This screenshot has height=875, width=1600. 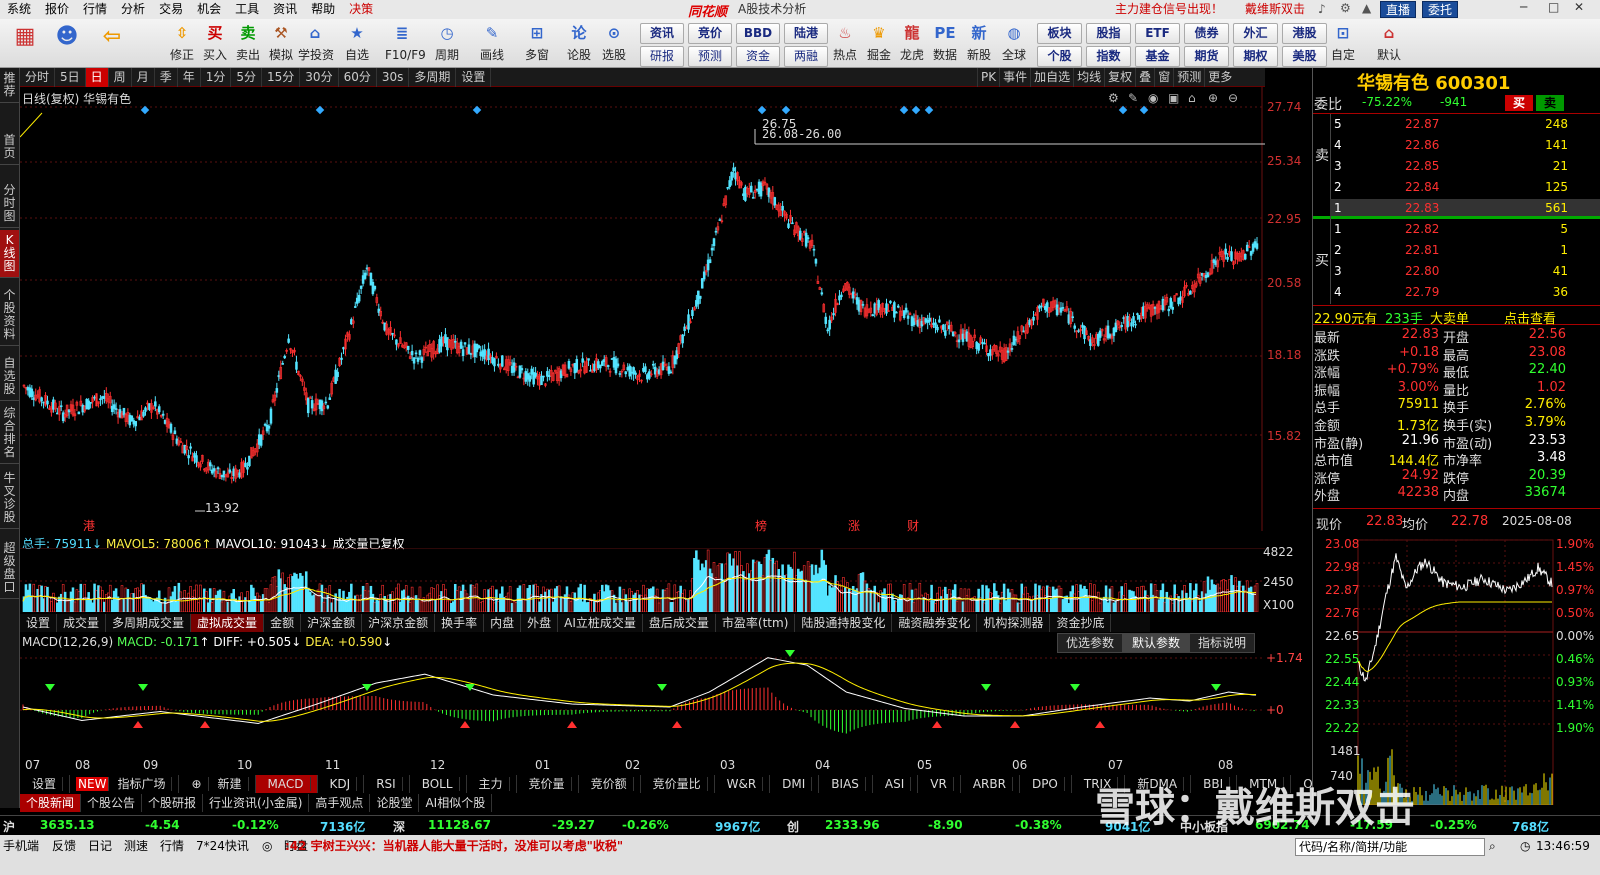 What do you see at coordinates (460, 623) in the screenshot?
I see `indicator-tab-7: 换手率` at bounding box center [460, 623].